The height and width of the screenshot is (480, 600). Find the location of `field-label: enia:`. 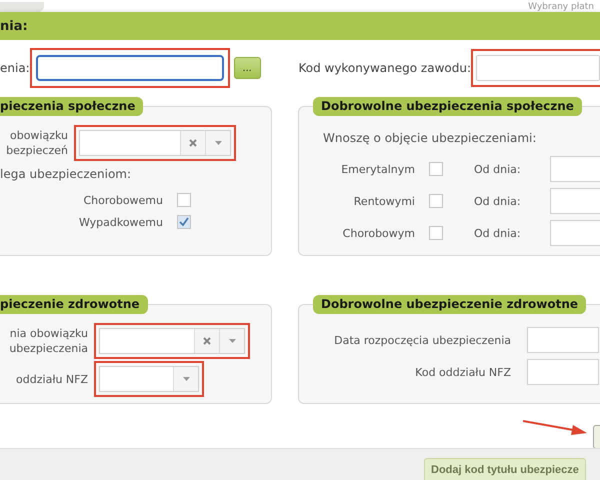

field-label: enia: is located at coordinates (15, 68).